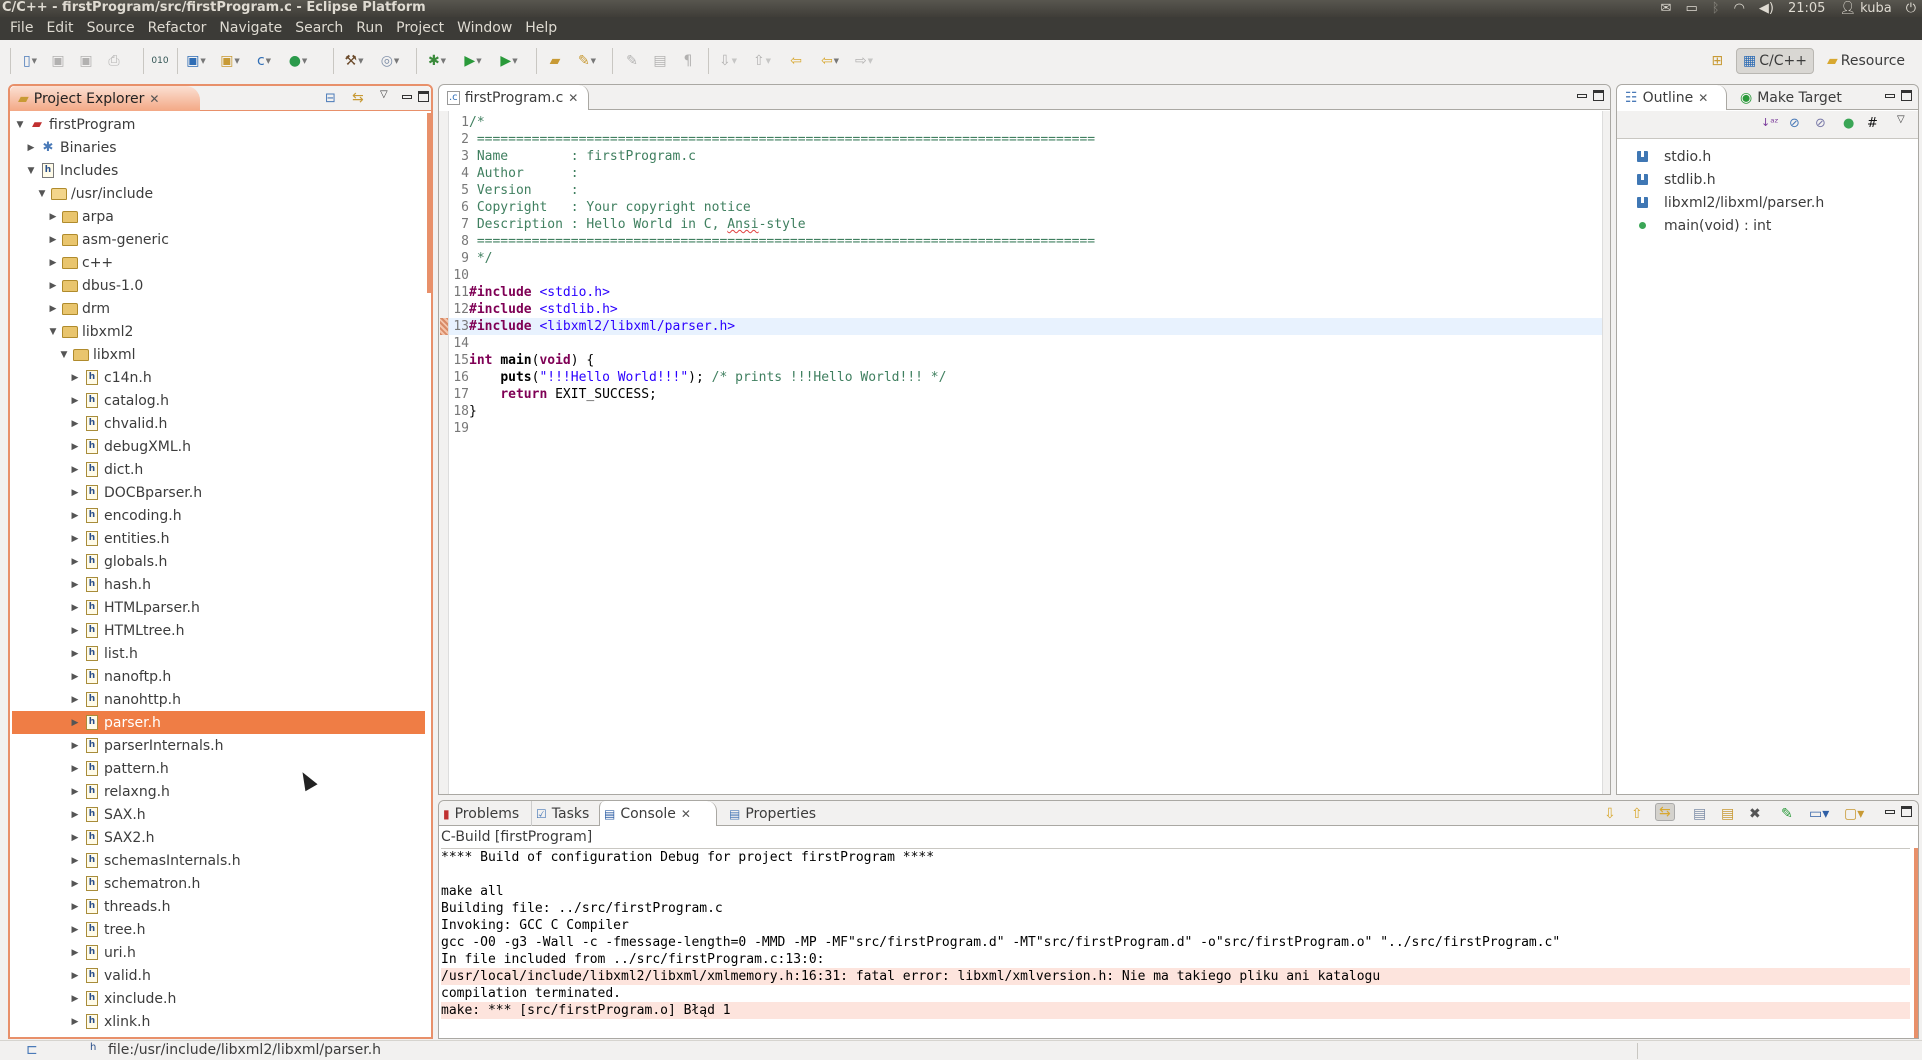 This screenshot has height=1060, width=1922. Describe the element at coordinates (1025, 292) in the screenshot. I see `code-line: 11#include <stdio.h>` at that location.